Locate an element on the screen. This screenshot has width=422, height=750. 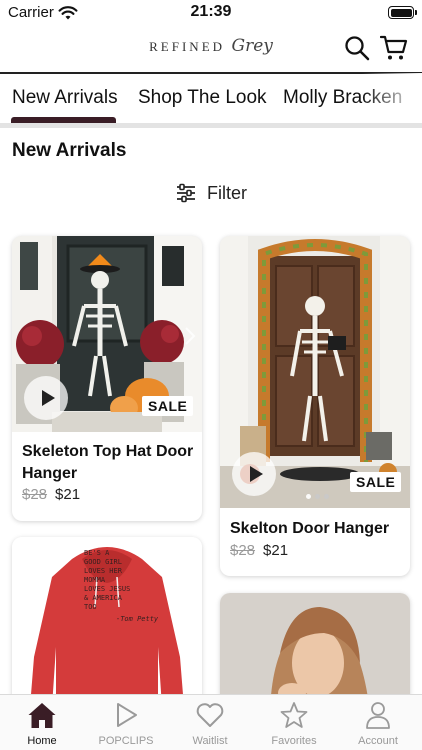
product-name: Skelton Door Hanger is located at coordinates (317, 529).